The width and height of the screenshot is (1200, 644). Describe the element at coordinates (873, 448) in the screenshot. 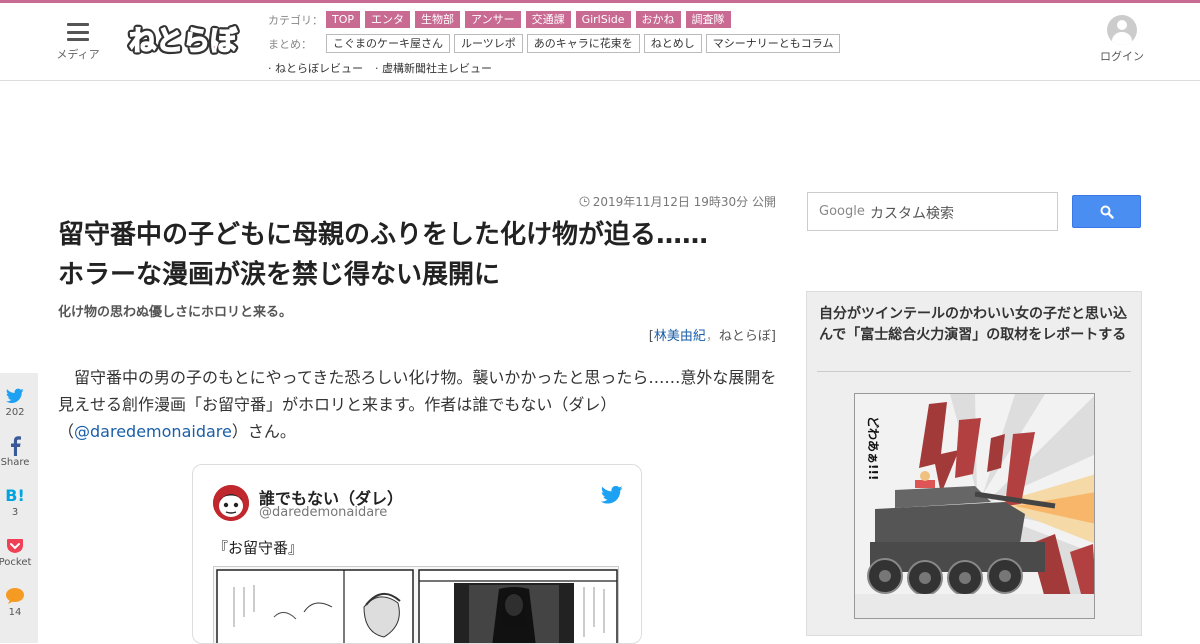

I see `manga-sfx-text: どわあぁ!!!` at that location.